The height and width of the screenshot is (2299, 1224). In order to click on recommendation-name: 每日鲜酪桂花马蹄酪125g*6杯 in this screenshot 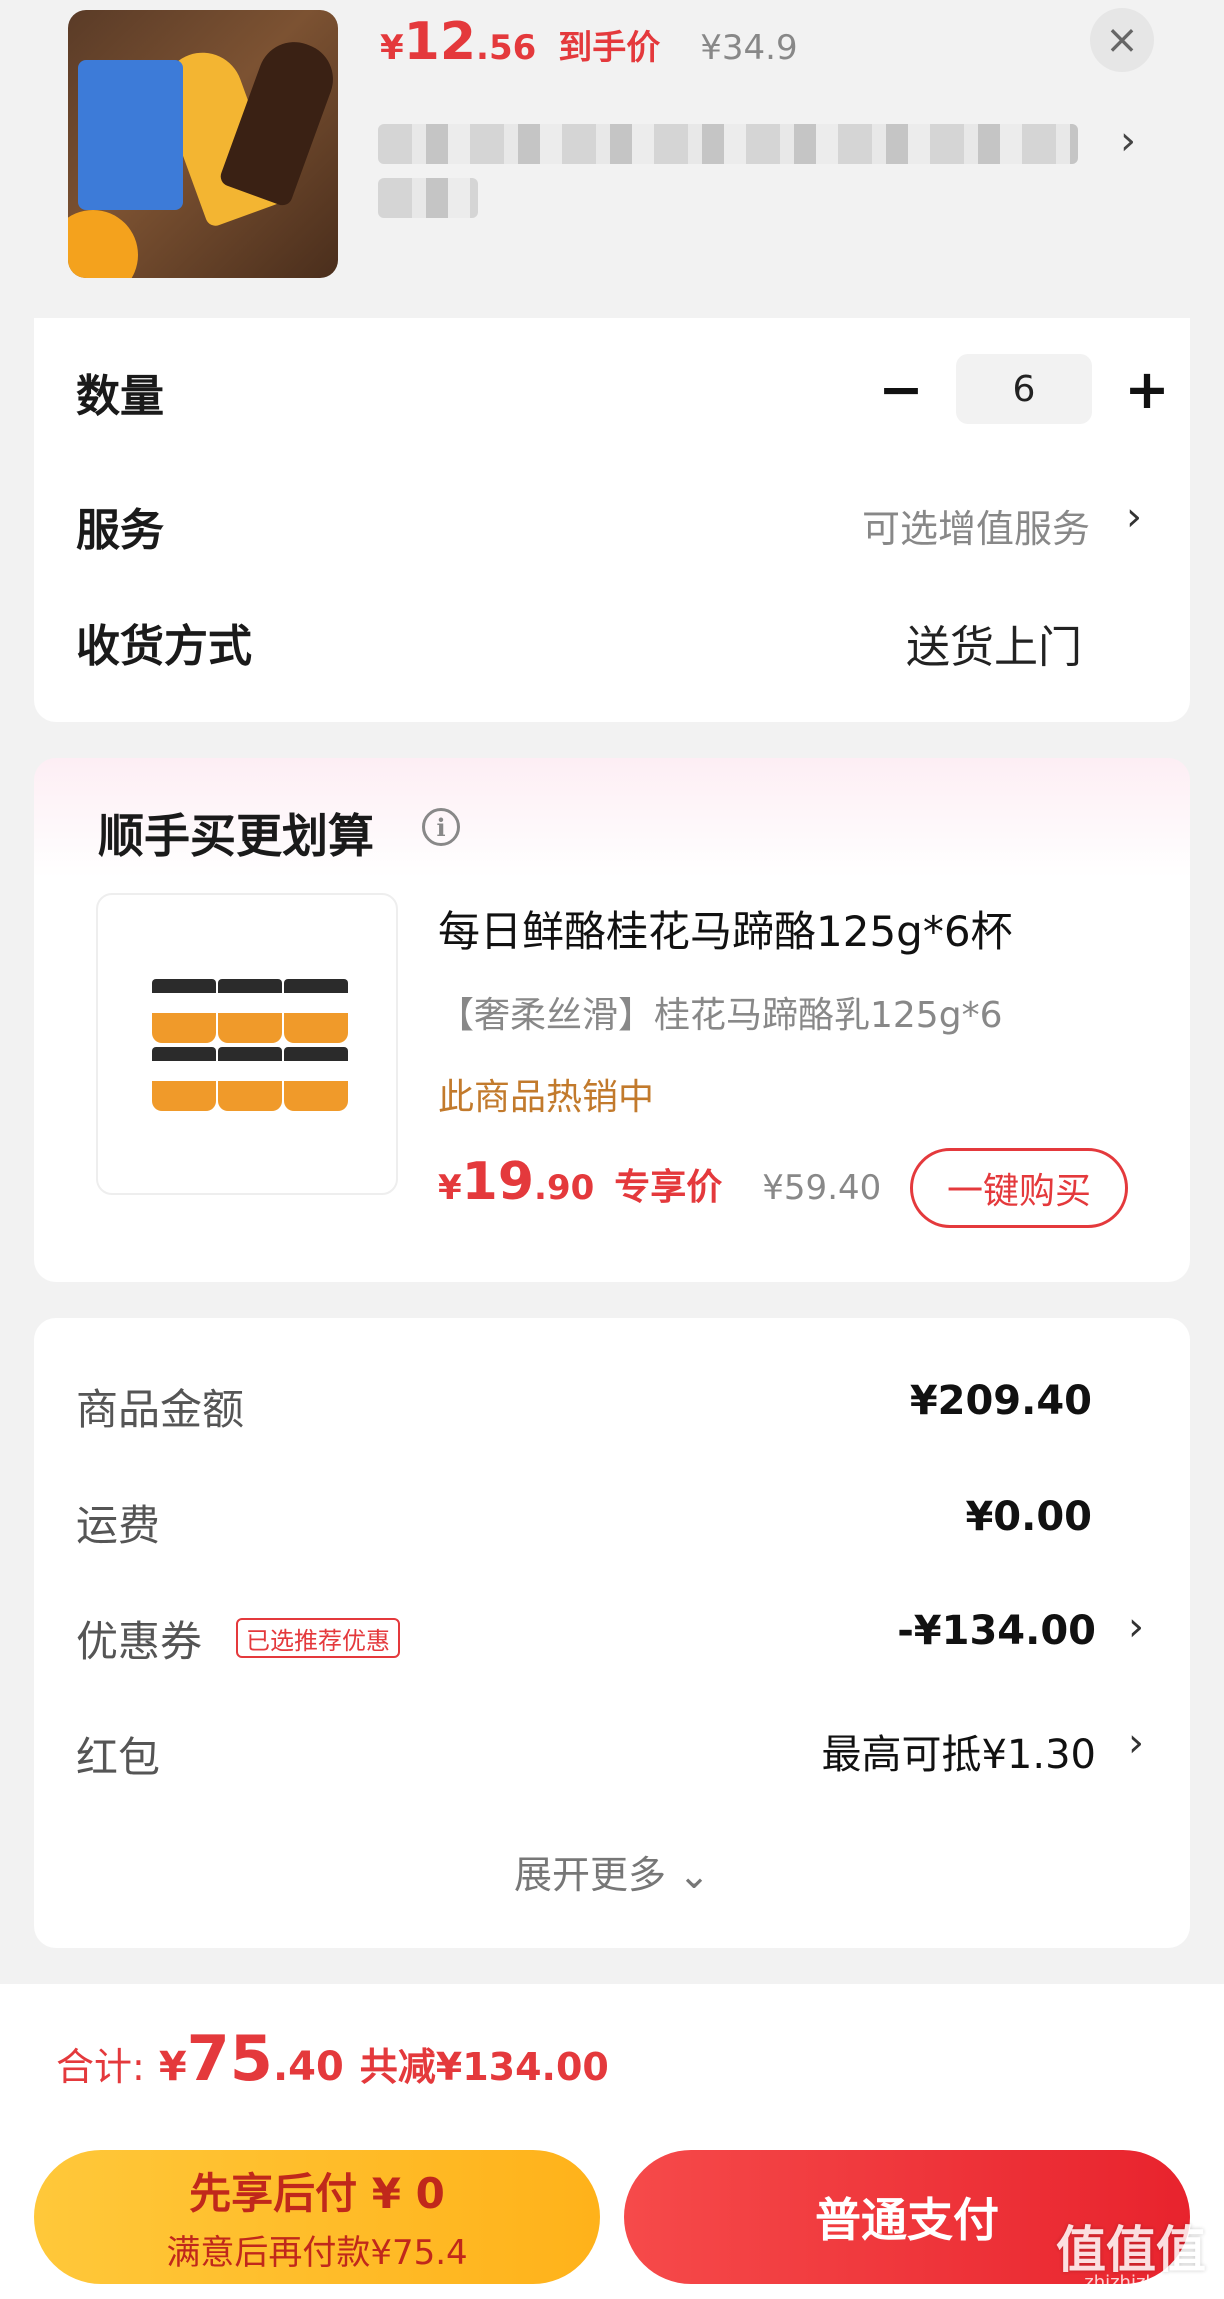, I will do `click(725, 928)`.